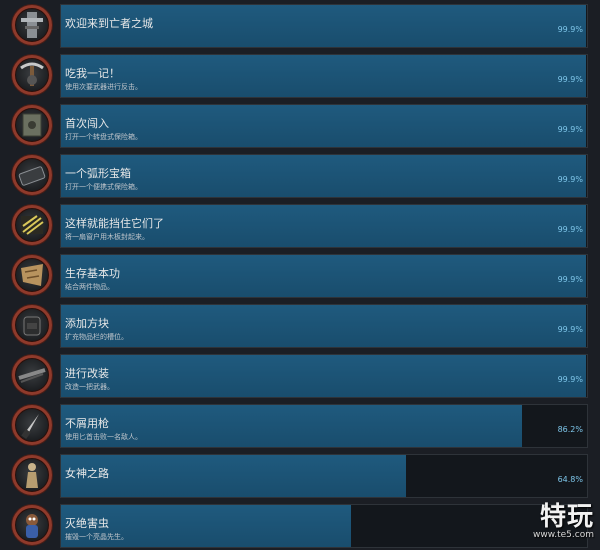 The image size is (600, 550). I want to click on achievement-row: 吃我一记！ 使用次要武器进行反击。 99.9%, so click(300, 76).